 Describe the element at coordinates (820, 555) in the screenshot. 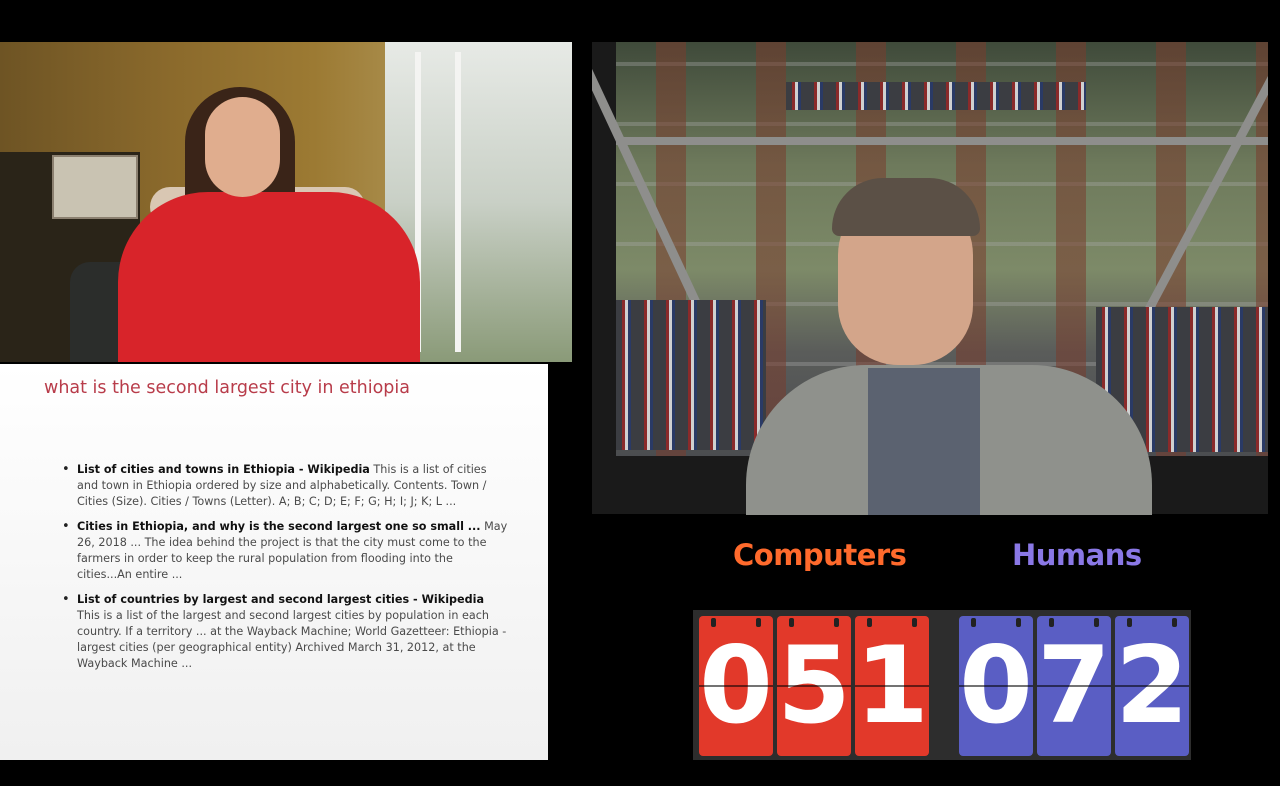

I see `computers-label: Computers` at that location.